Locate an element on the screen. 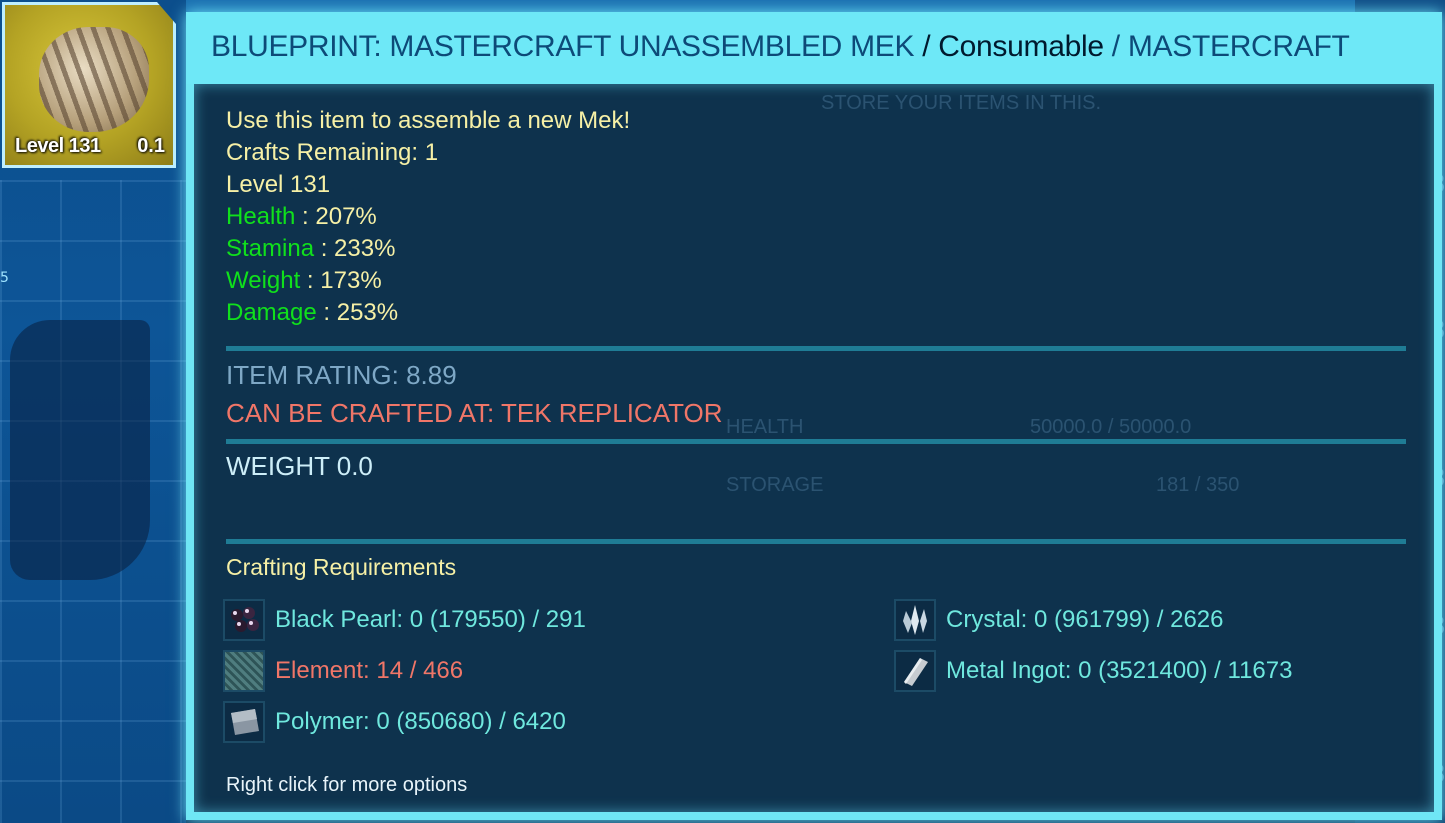 Image resolution: width=1445 pixels, height=823 pixels. right-click-hint: Right click for more options is located at coordinates (347, 785).